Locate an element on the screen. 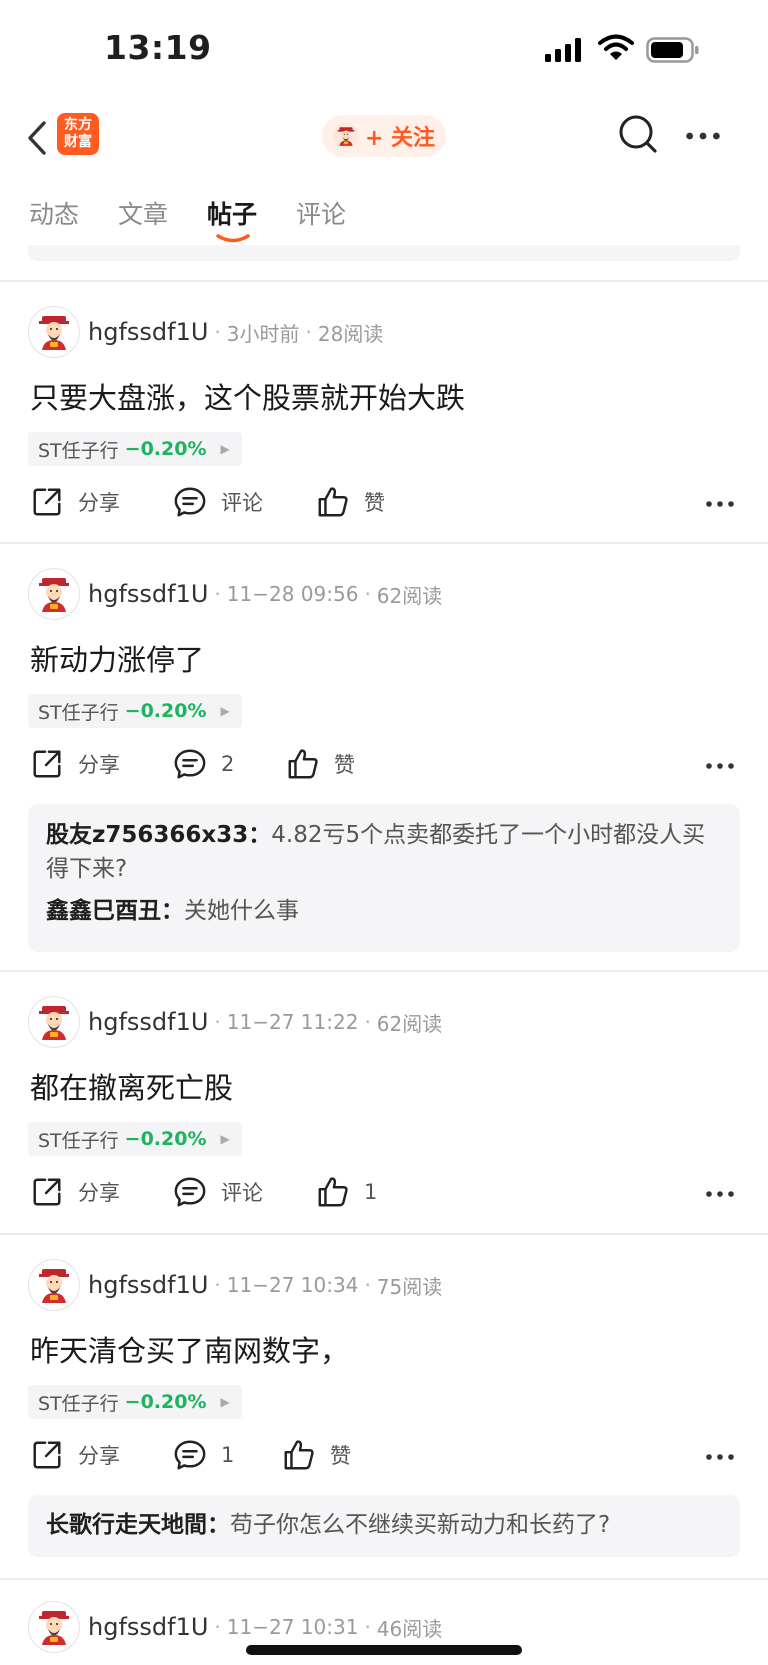  post-author-row: hgfssdf1U · 3小时前 · 28阅读 is located at coordinates (205, 332).